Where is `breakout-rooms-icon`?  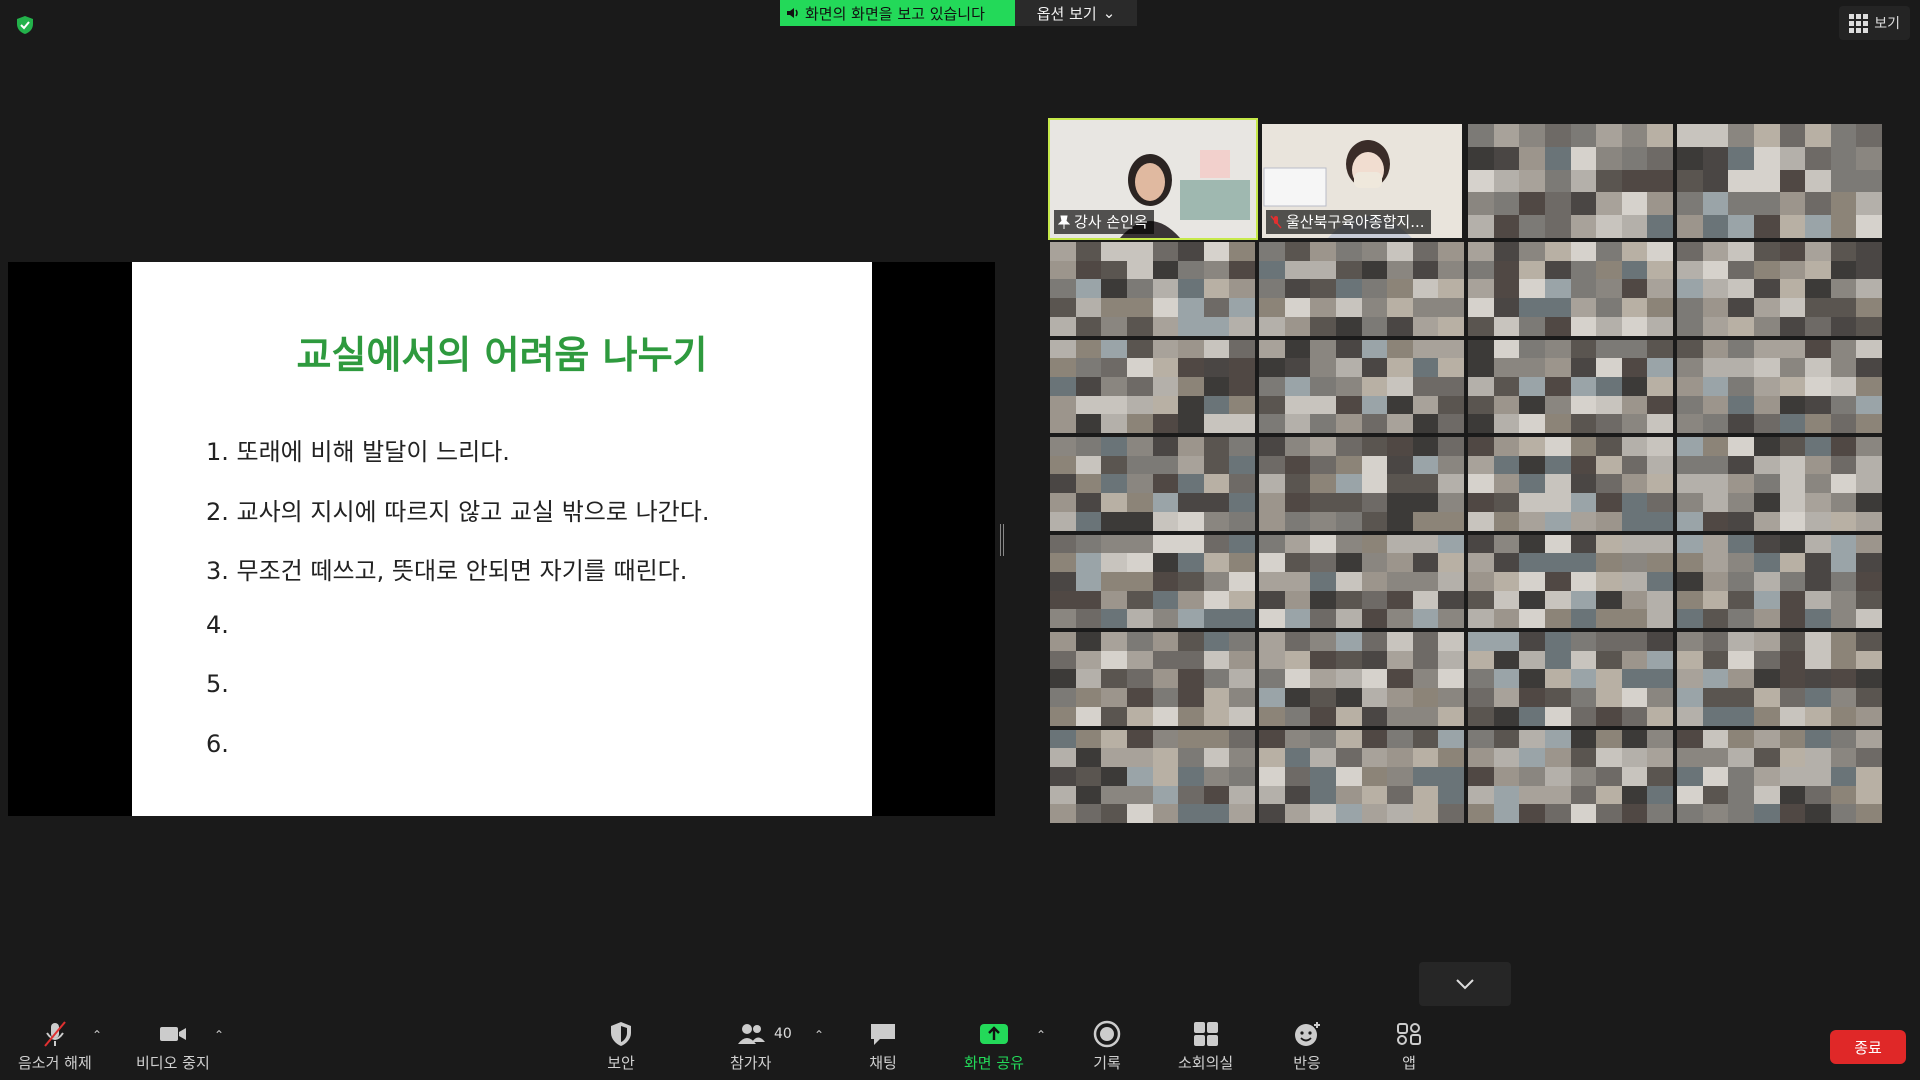
breakout-rooms-icon is located at coordinates (1205, 1034).